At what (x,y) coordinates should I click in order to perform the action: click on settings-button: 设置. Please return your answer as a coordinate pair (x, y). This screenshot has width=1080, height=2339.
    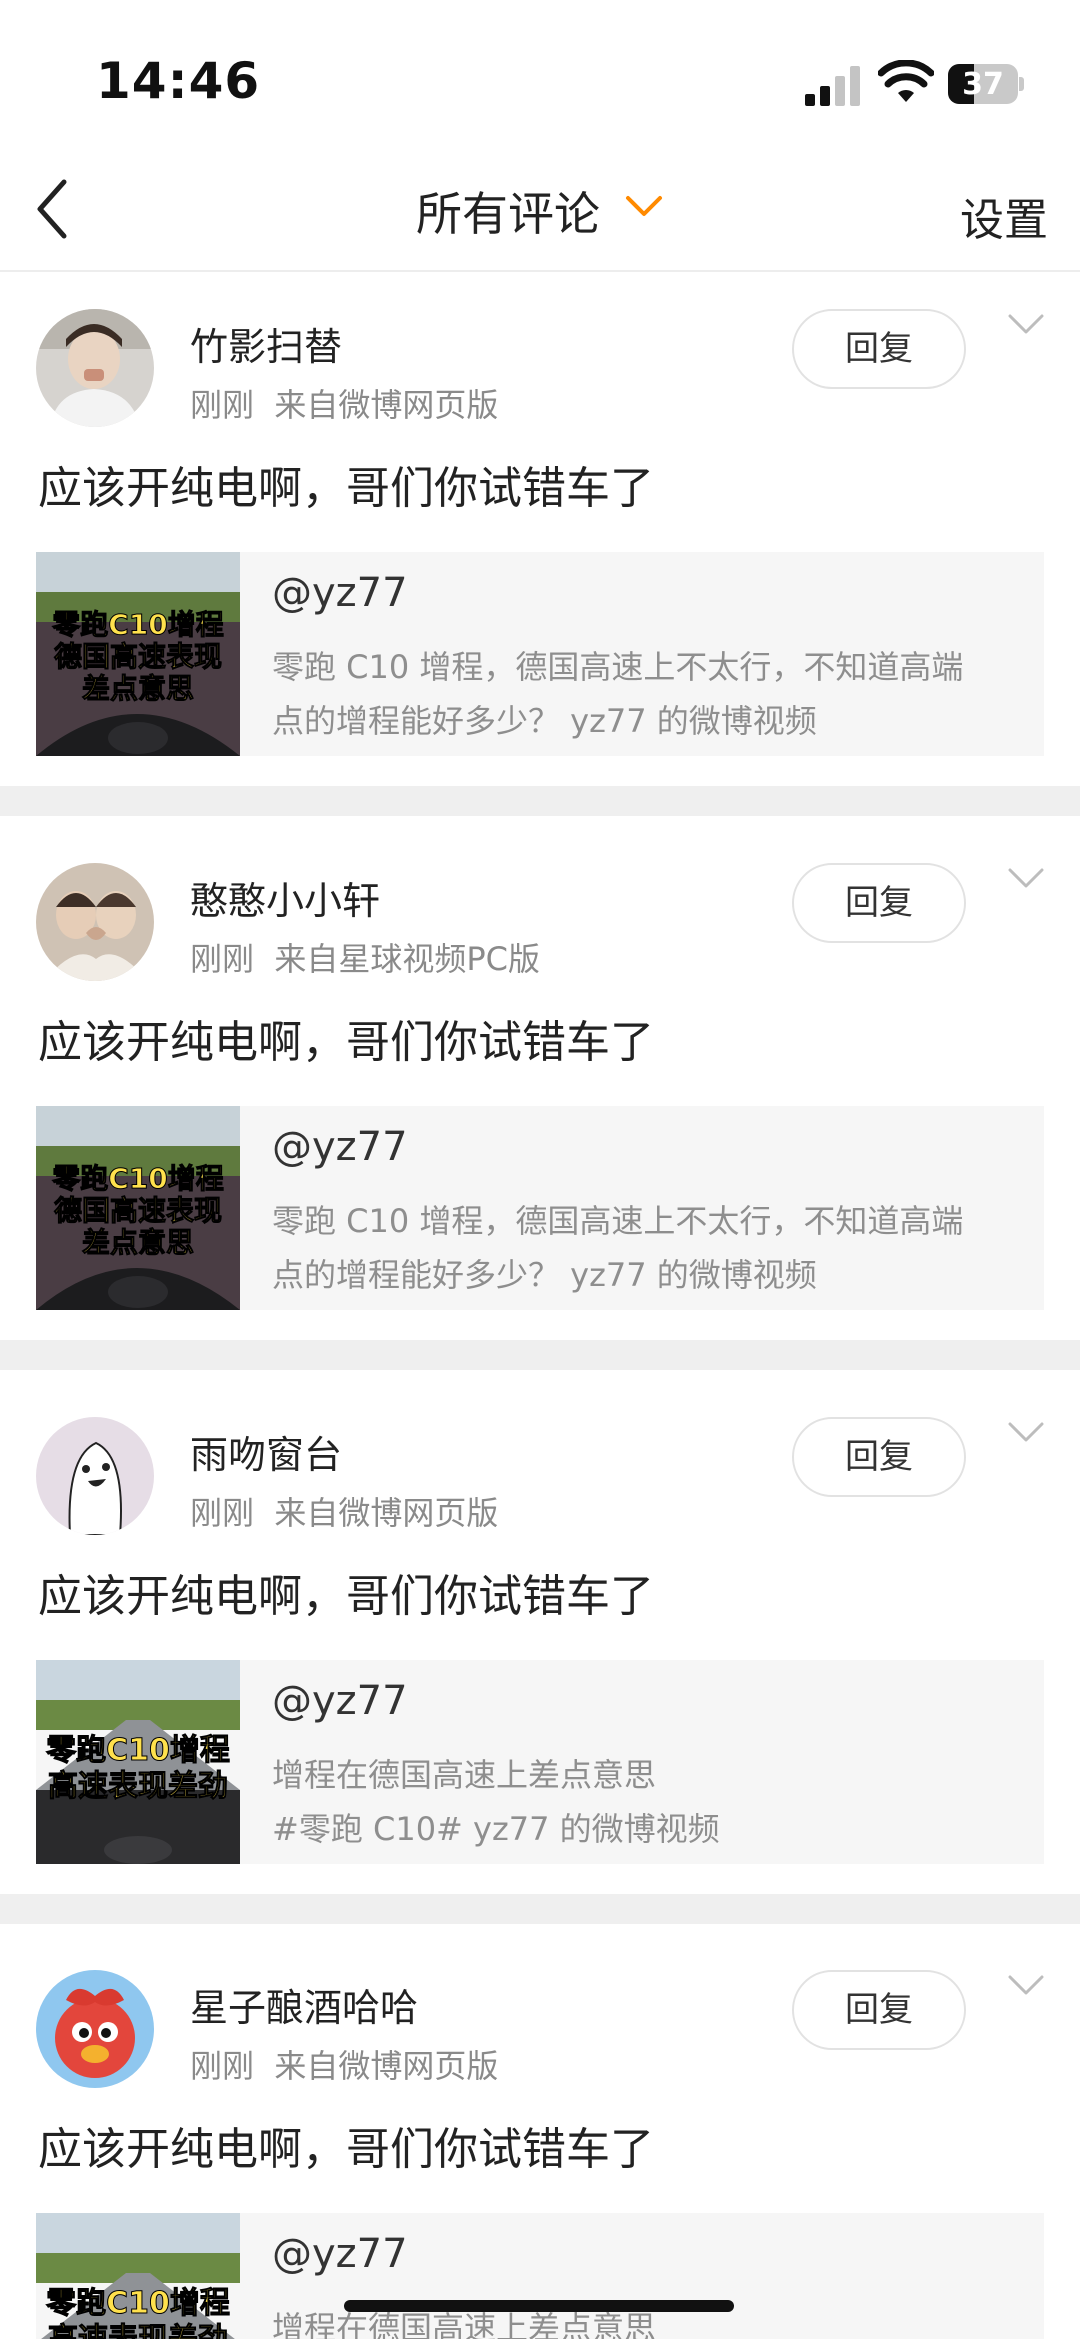
    Looking at the image, I should click on (1004, 216).